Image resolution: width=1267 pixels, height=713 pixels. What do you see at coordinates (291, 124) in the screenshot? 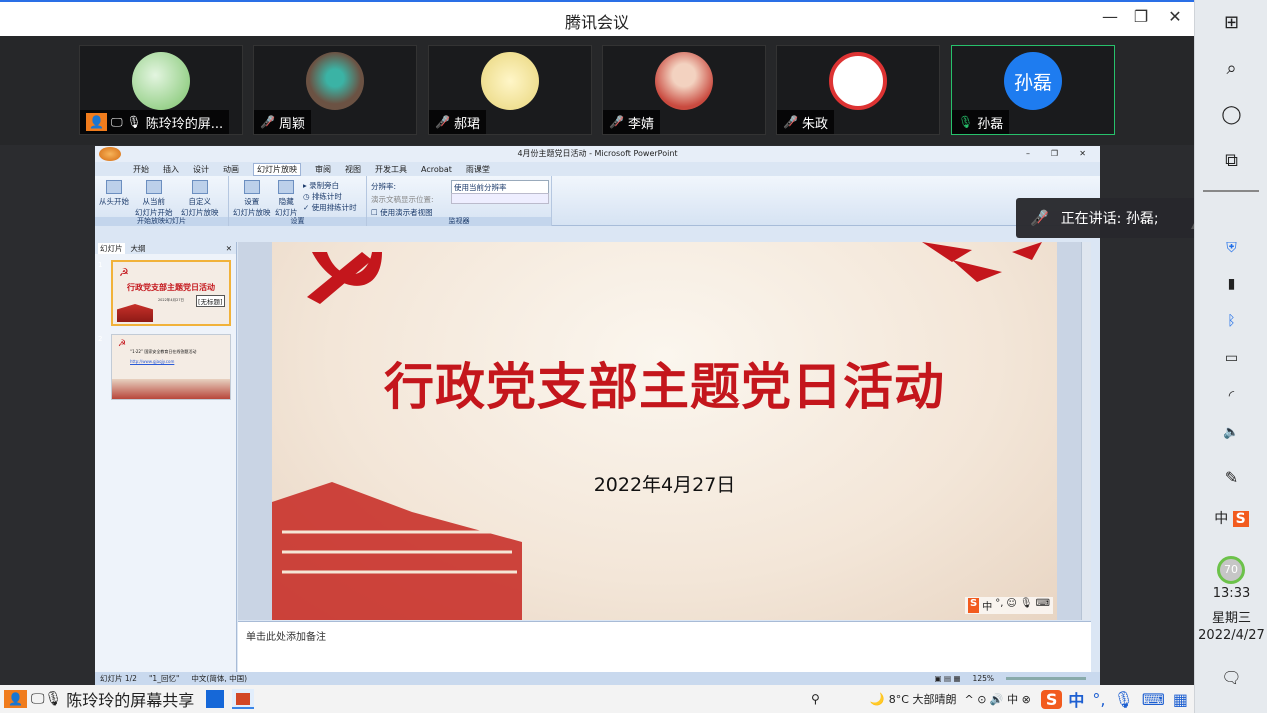
I see `participant-name: 周颖` at bounding box center [291, 124].